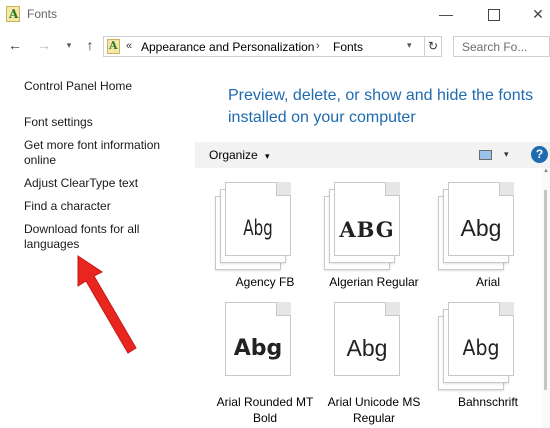  I want to click on forward-button: →, so click(44, 45).